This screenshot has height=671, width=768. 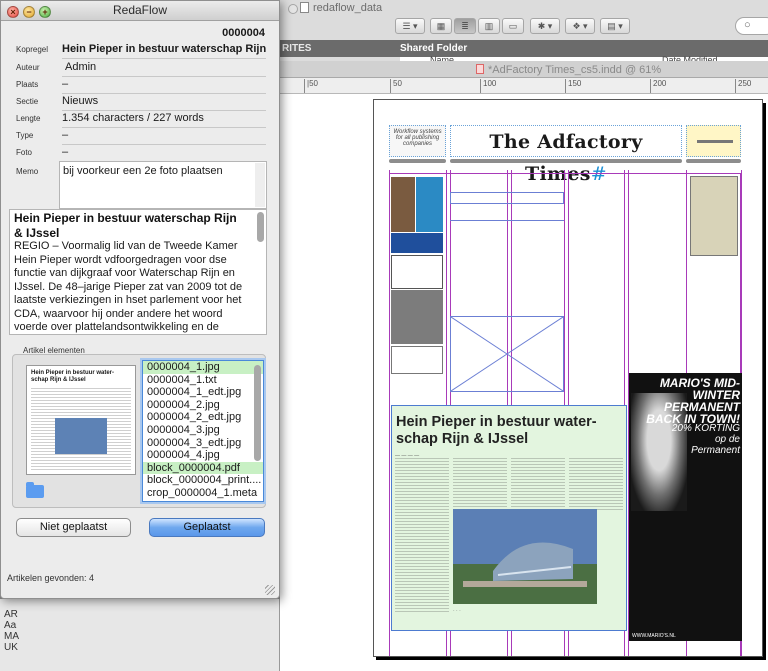 I want to click on ruler-tick: 150, so click(x=573, y=86).